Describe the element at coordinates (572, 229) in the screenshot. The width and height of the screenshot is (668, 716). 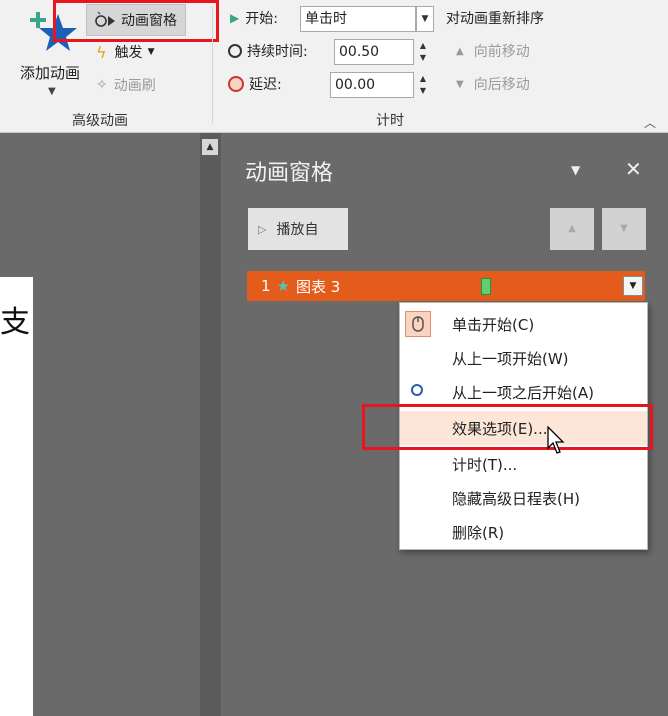
I see `move-up-button: ▲` at that location.